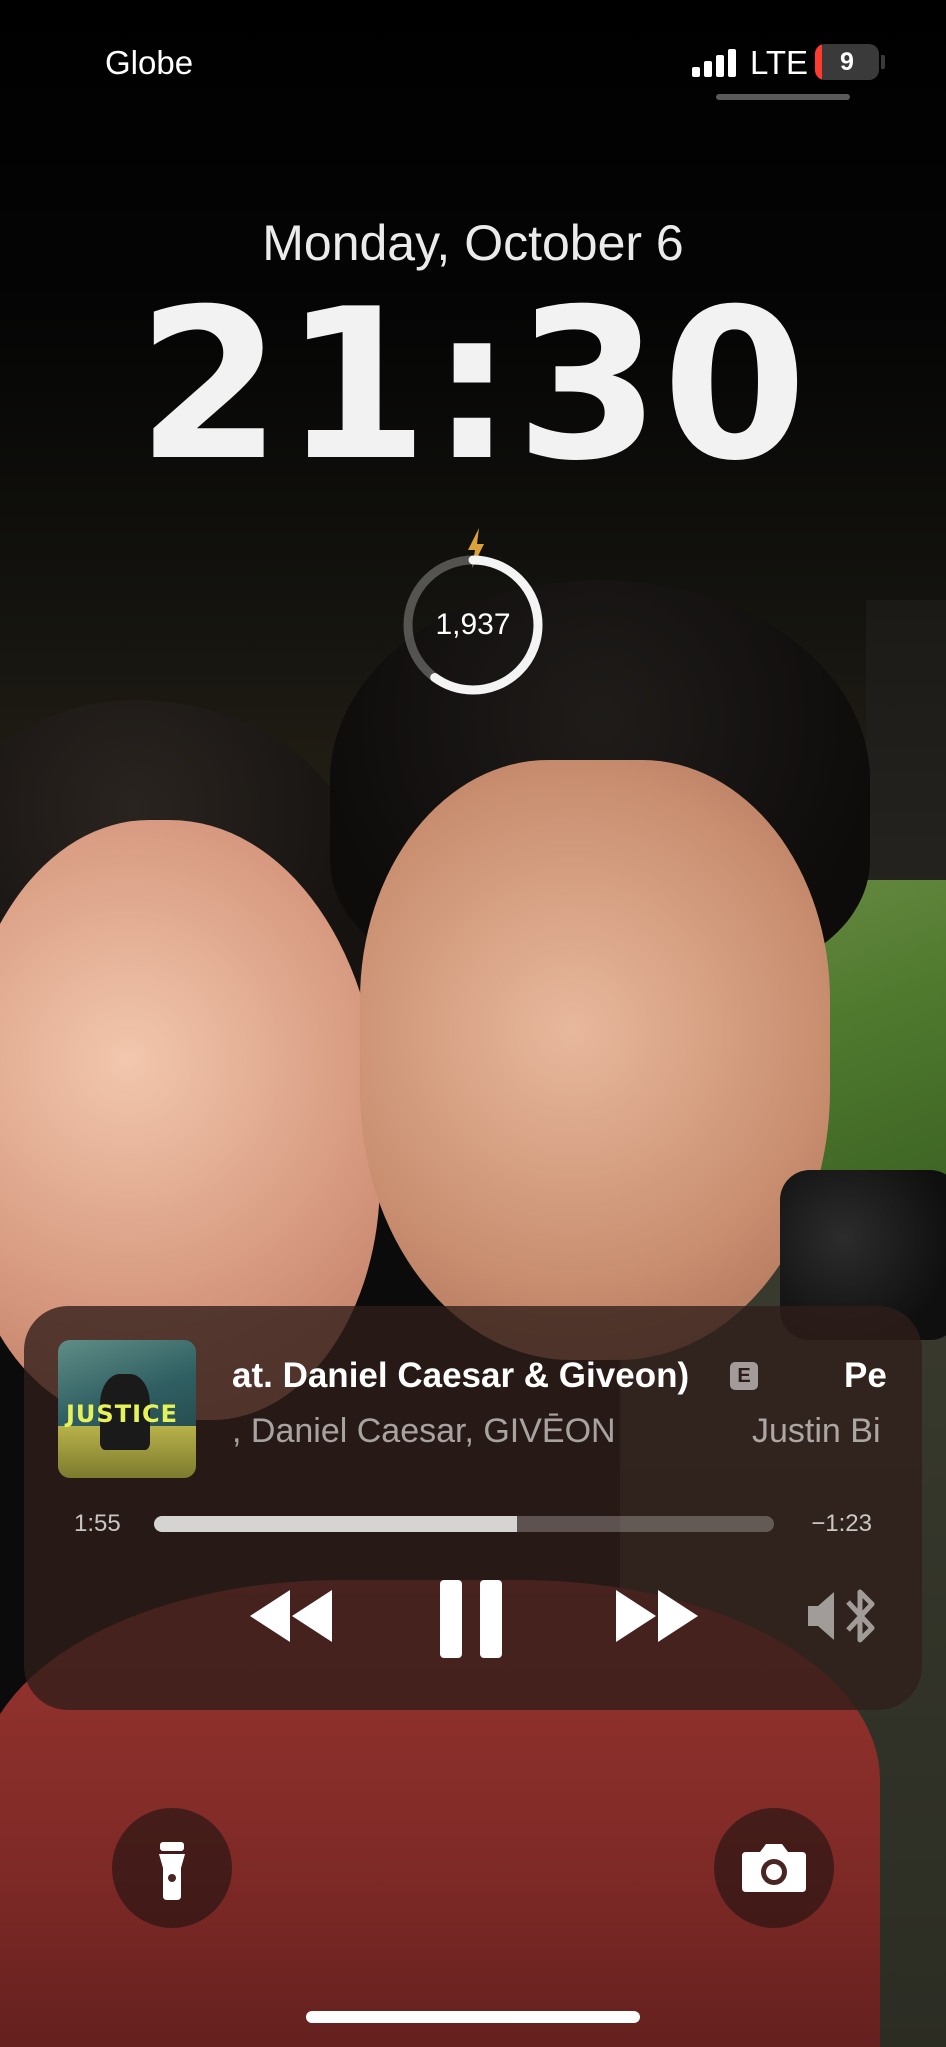 This screenshot has width=946, height=2047. I want to click on home-indicator, so click(473, 2017).